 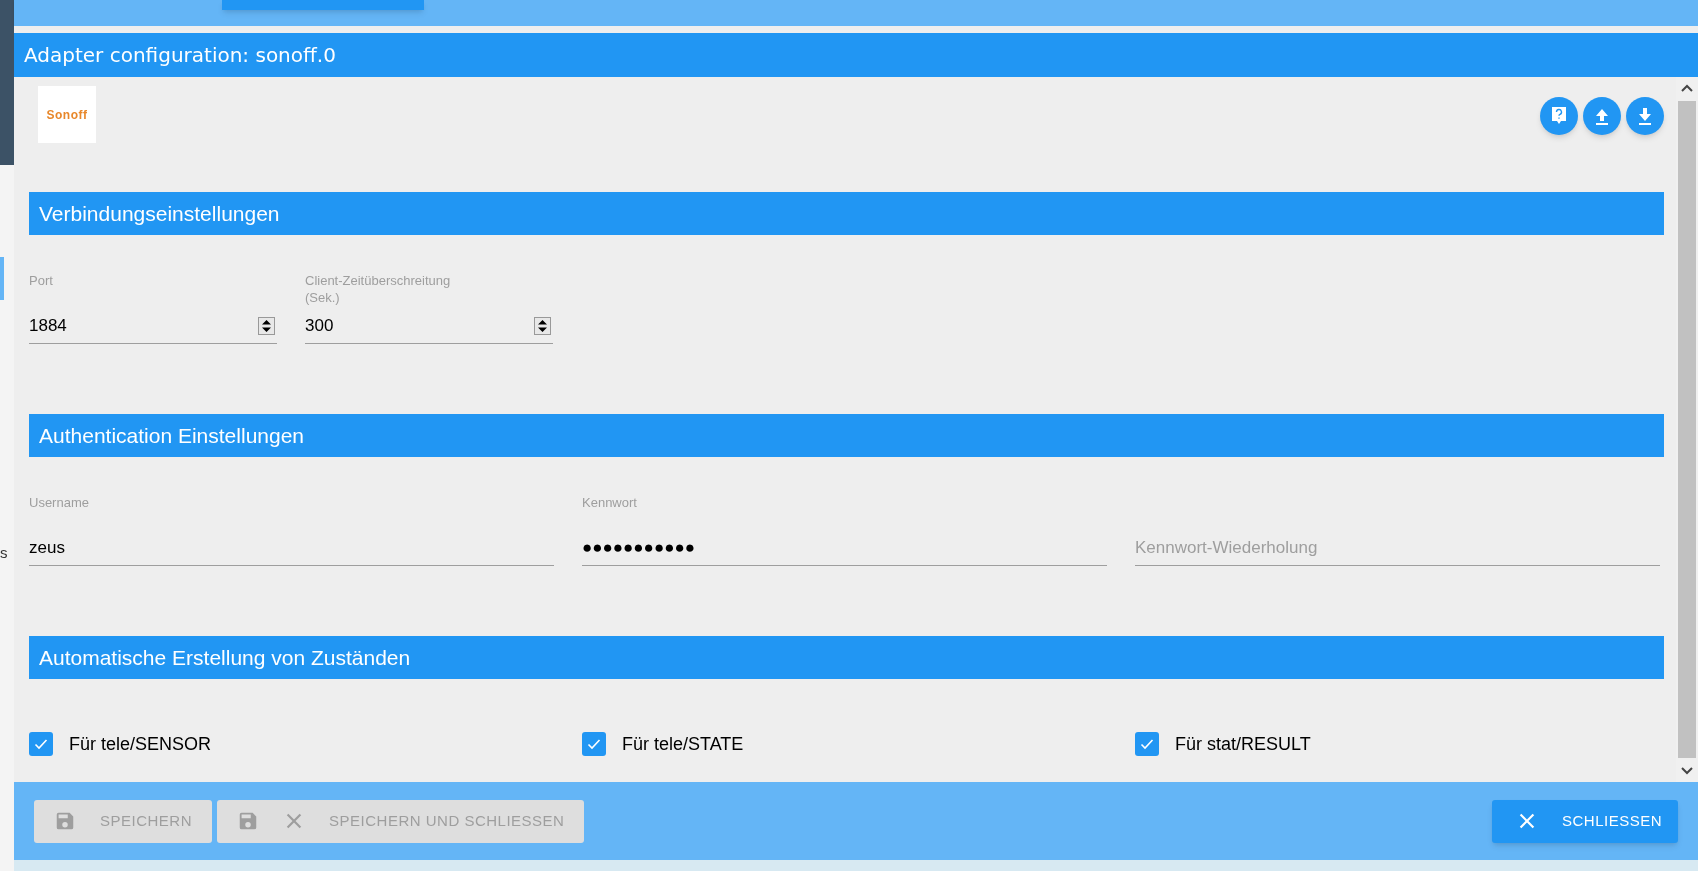 I want to click on field-label: Username, so click(x=59, y=502).